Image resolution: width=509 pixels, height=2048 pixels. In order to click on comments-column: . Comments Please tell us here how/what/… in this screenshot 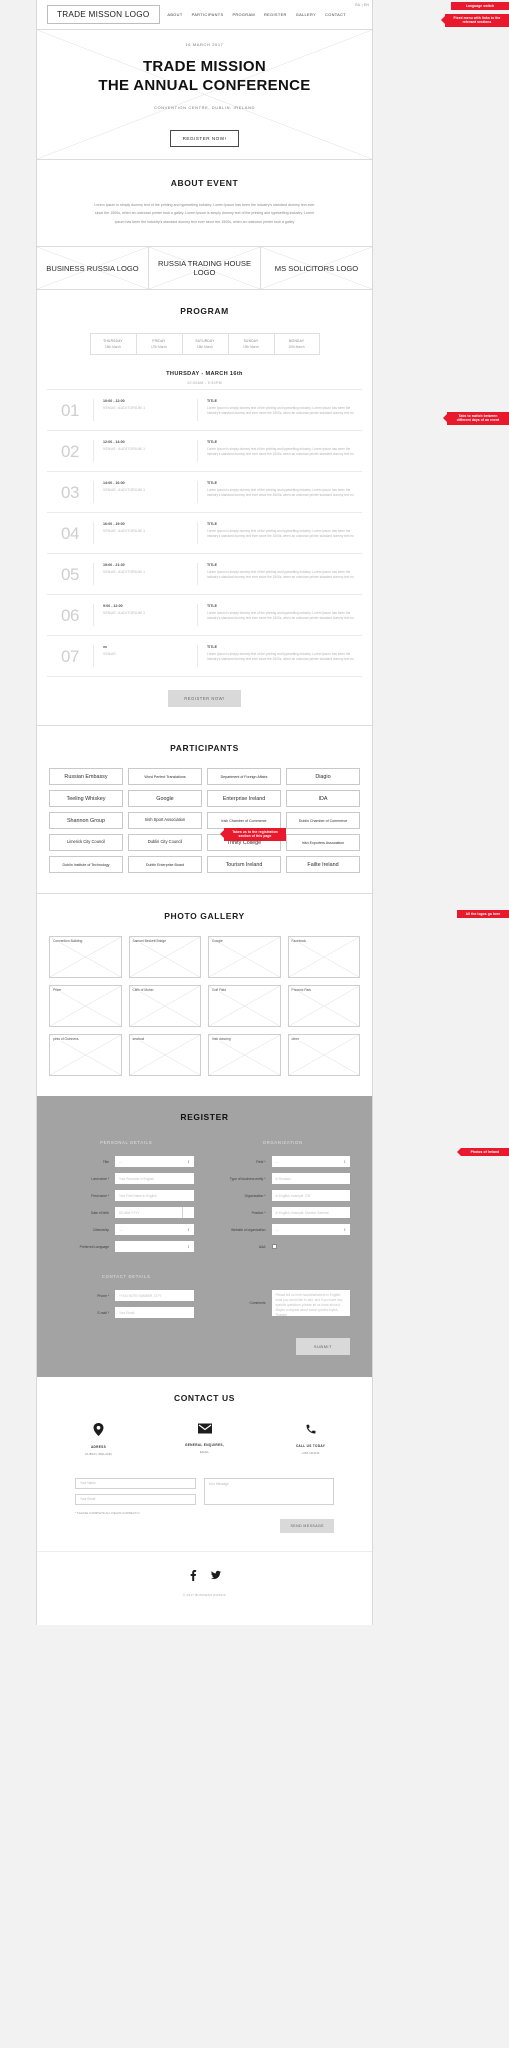, I will do `click(283, 1291)`.